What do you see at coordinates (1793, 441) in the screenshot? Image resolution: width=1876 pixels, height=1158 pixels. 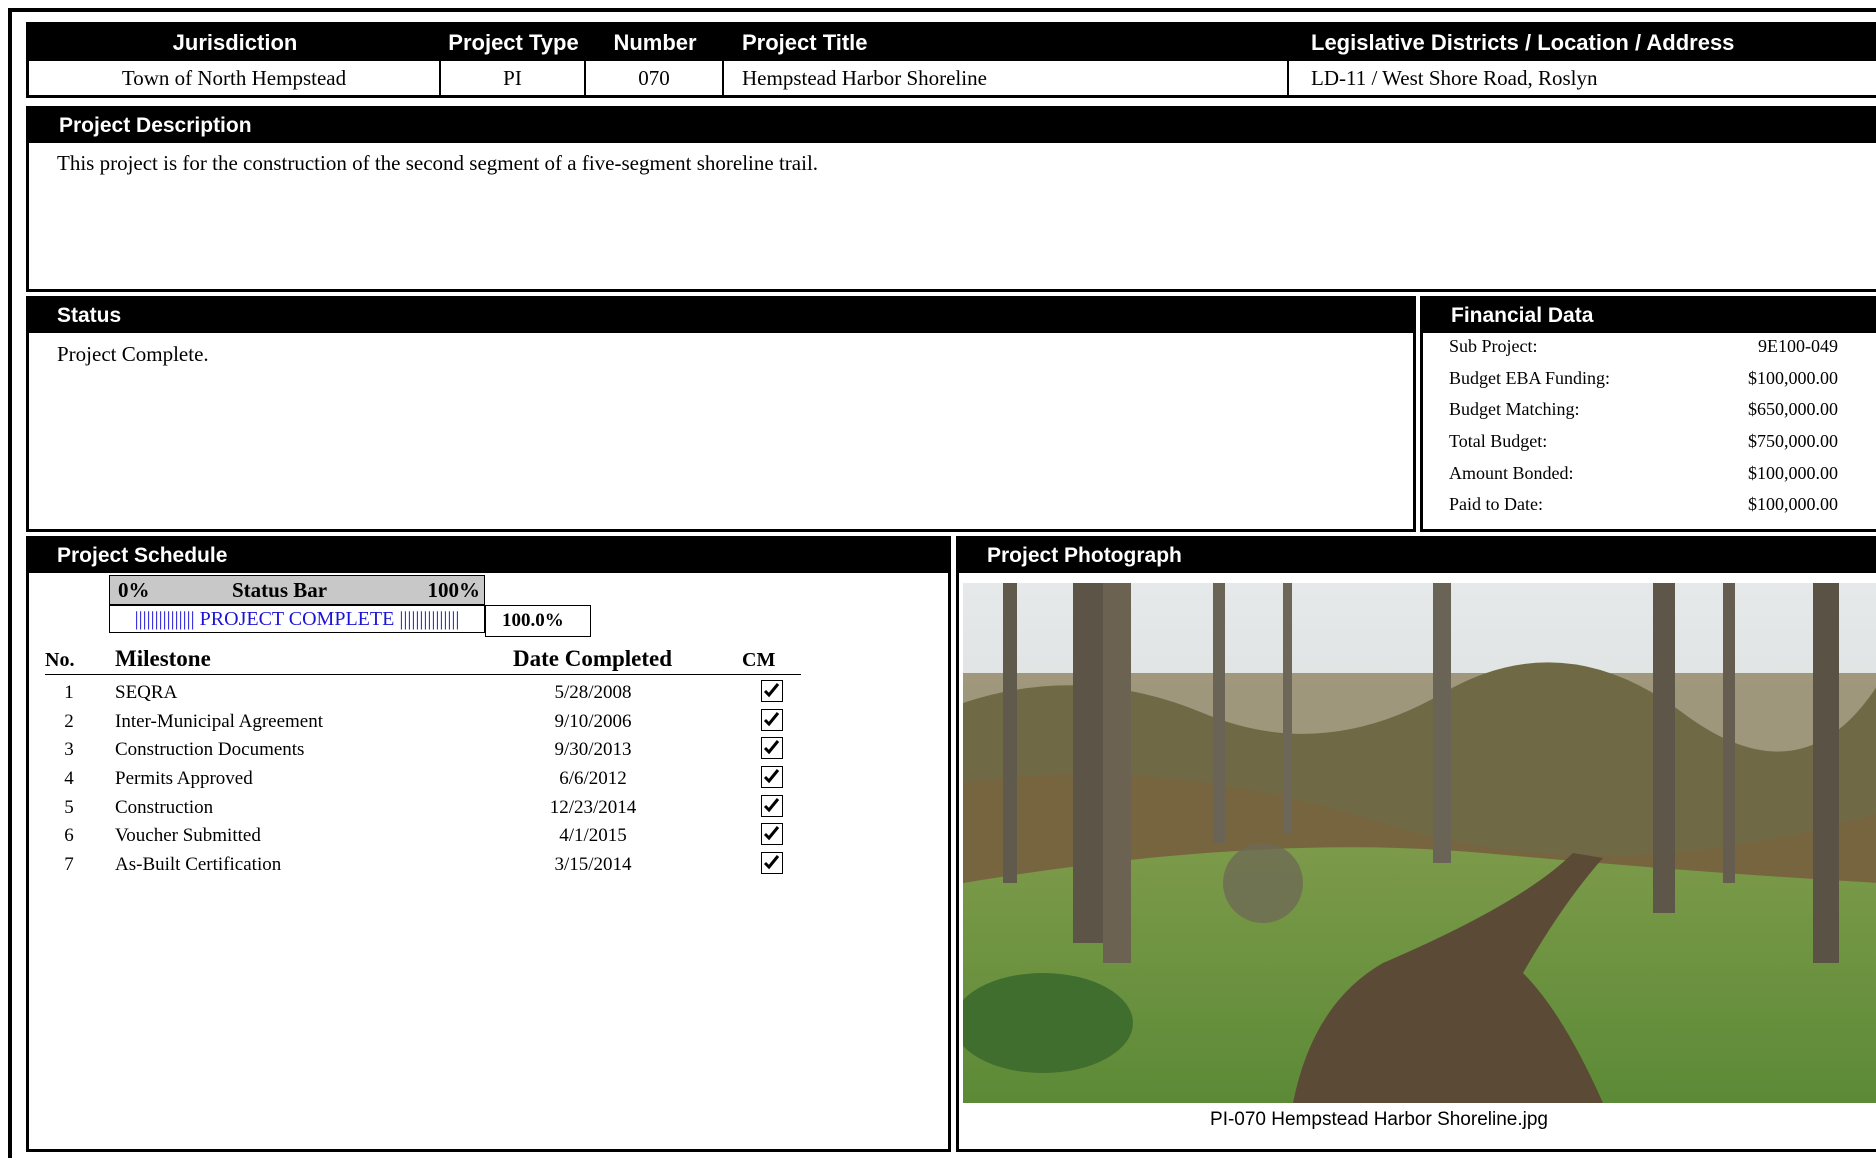 I see `financial-value: $750,000.00` at bounding box center [1793, 441].